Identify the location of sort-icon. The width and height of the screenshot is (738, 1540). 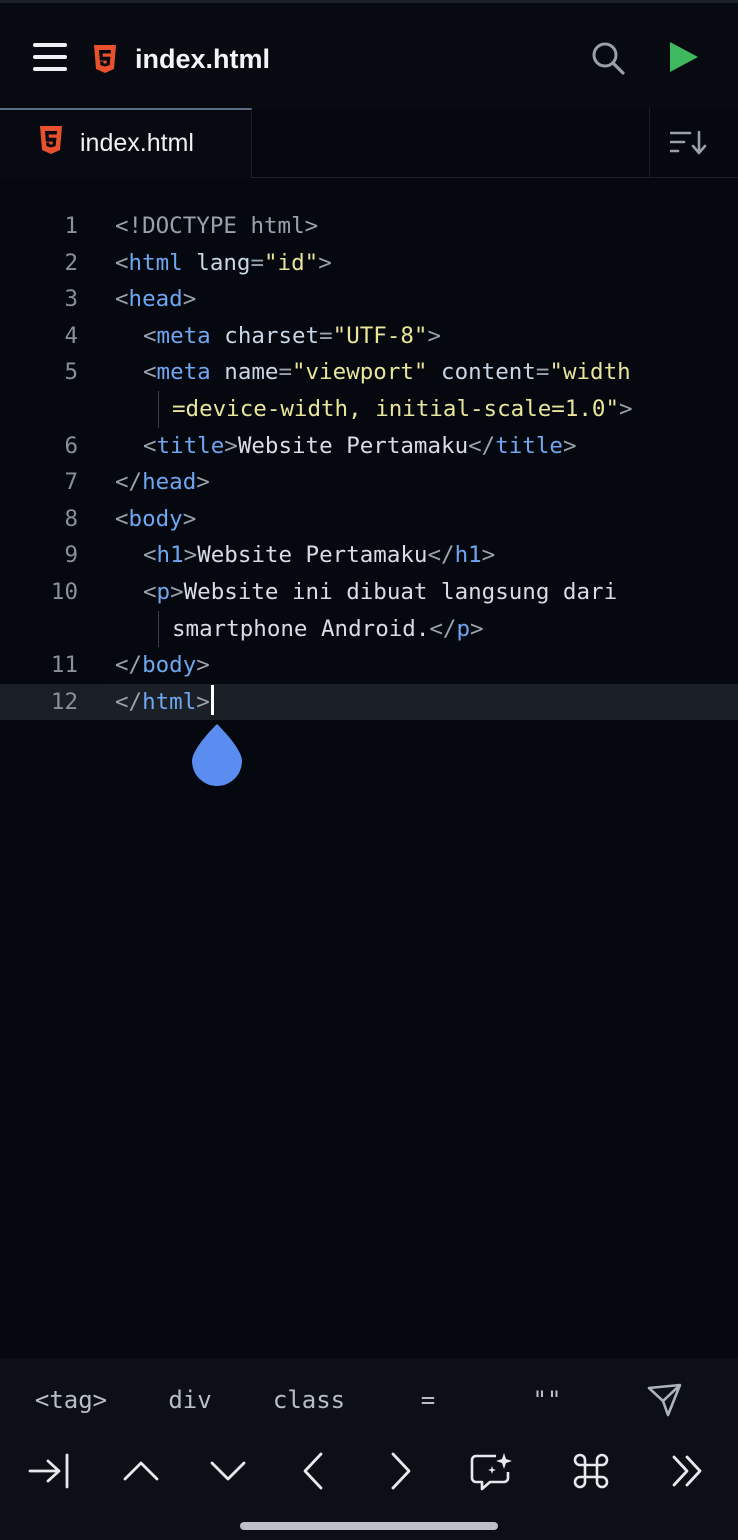
(688, 142).